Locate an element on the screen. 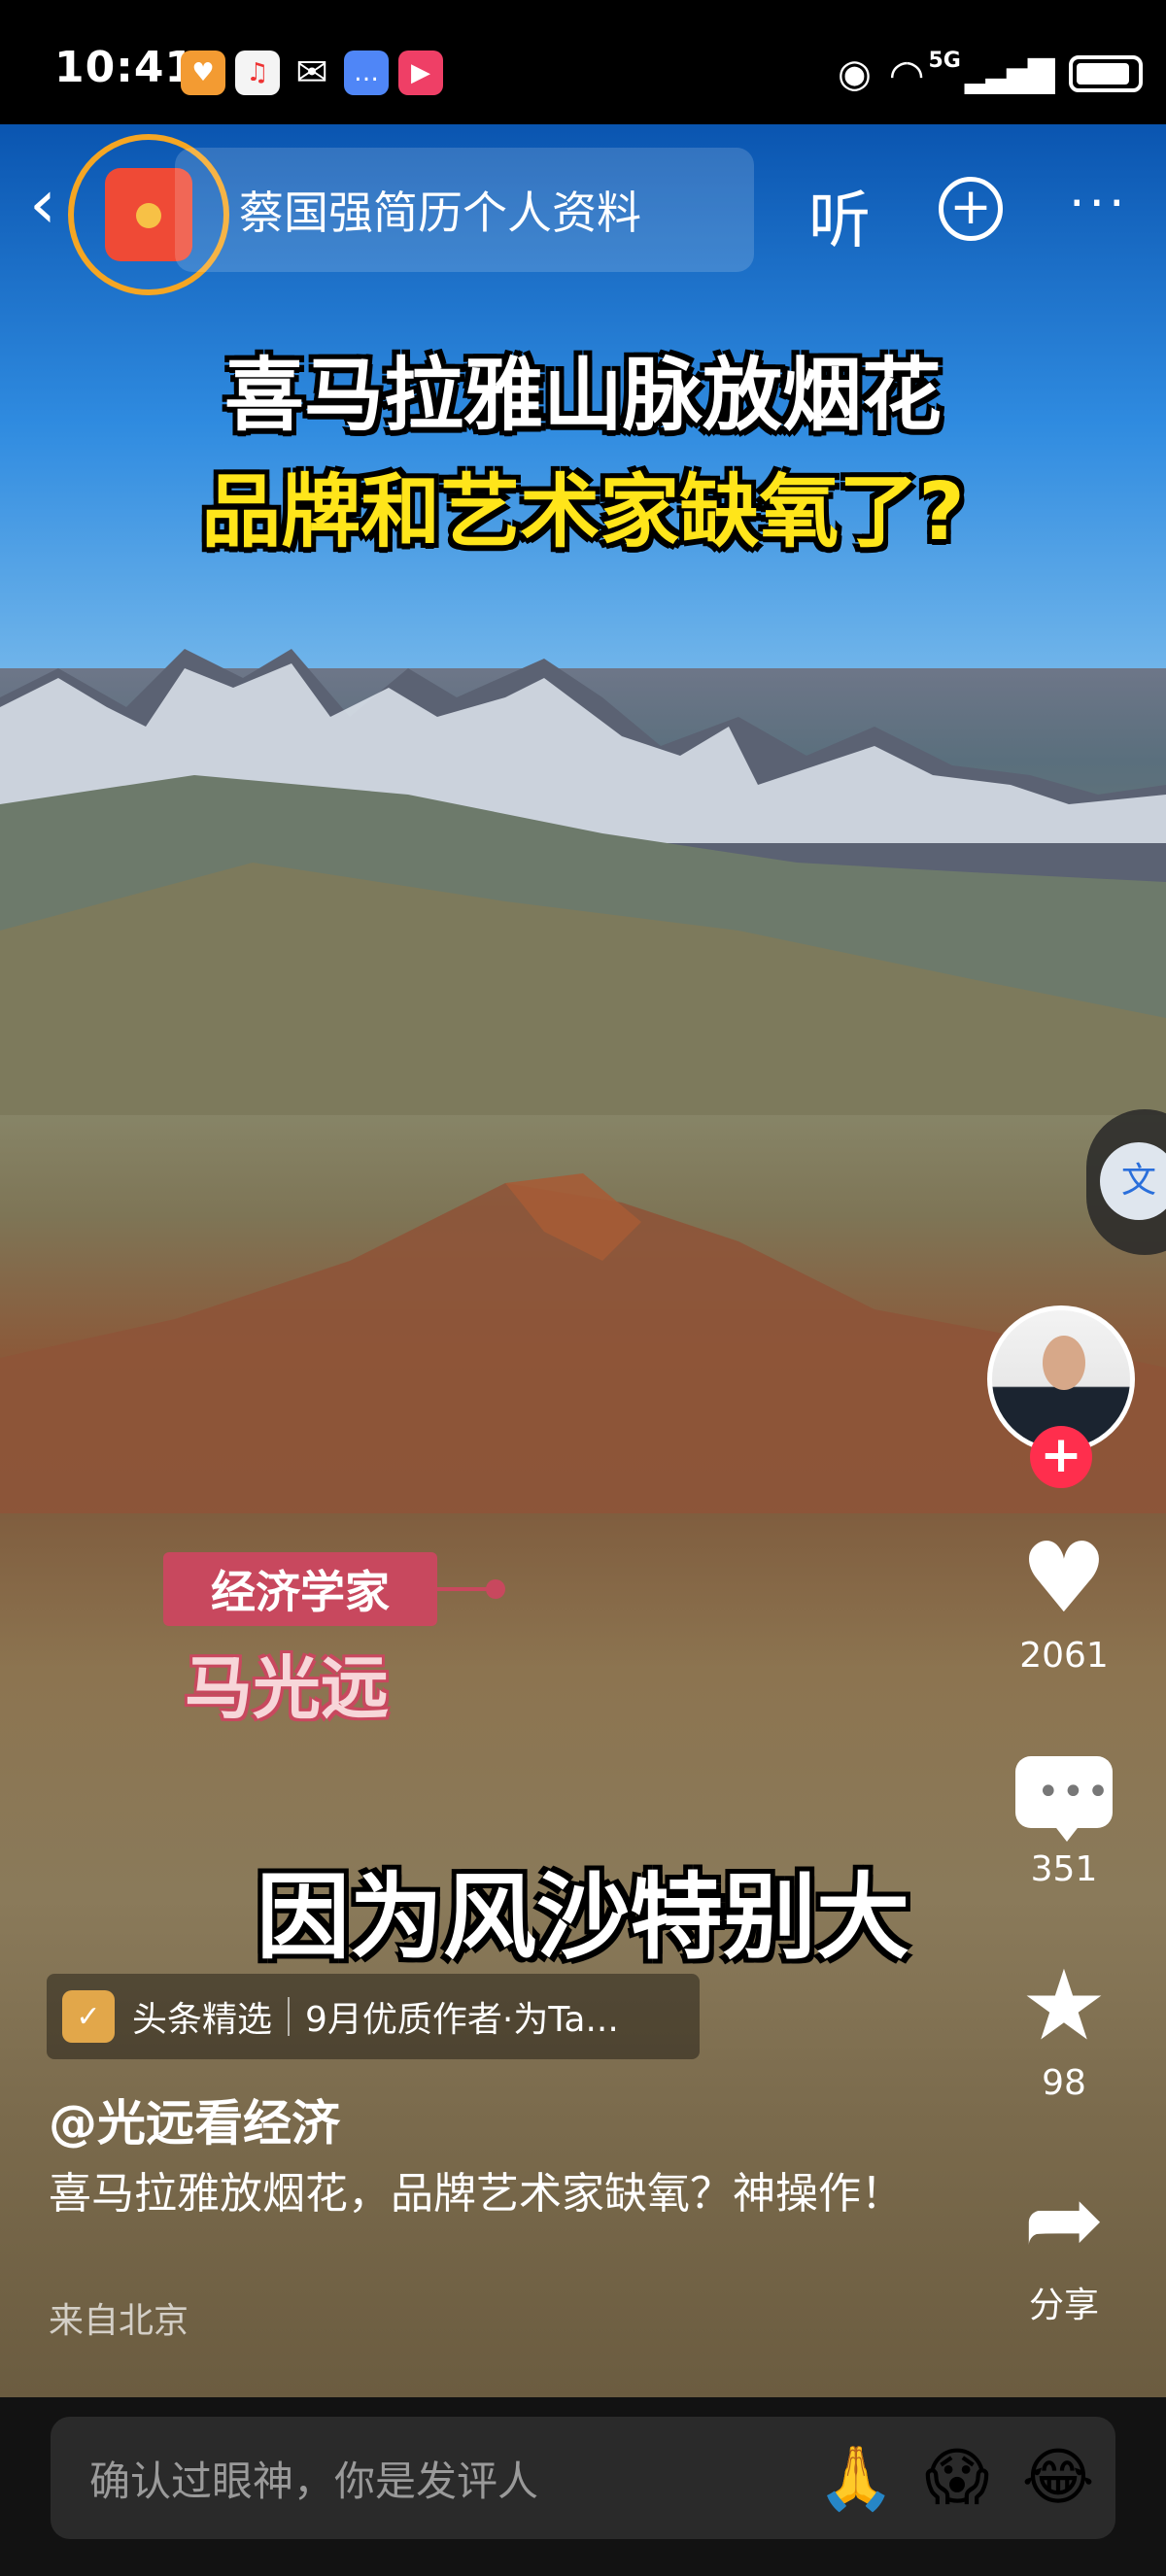 This screenshot has width=1166, height=2576. comment-count: 351 is located at coordinates (1064, 1869).